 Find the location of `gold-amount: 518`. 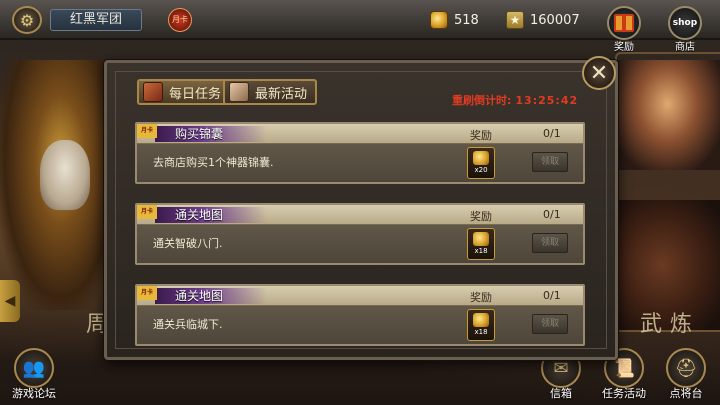

gold-amount: 518 is located at coordinates (466, 20).